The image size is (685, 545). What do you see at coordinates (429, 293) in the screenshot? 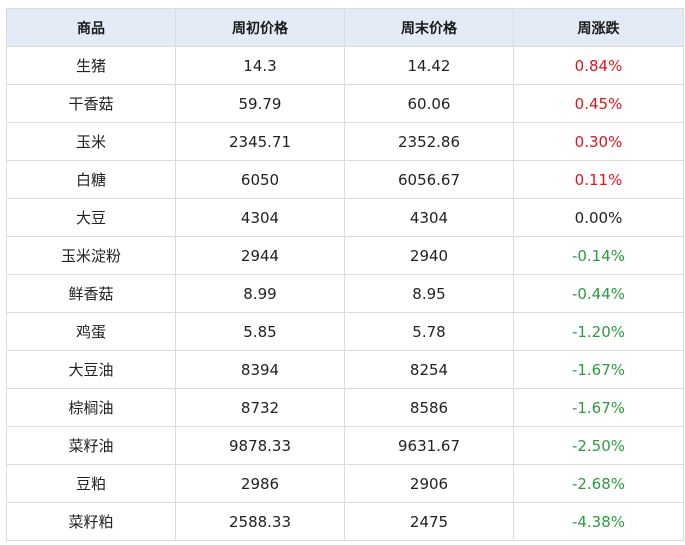
I see `cell-end-price: 8.95` at bounding box center [429, 293].